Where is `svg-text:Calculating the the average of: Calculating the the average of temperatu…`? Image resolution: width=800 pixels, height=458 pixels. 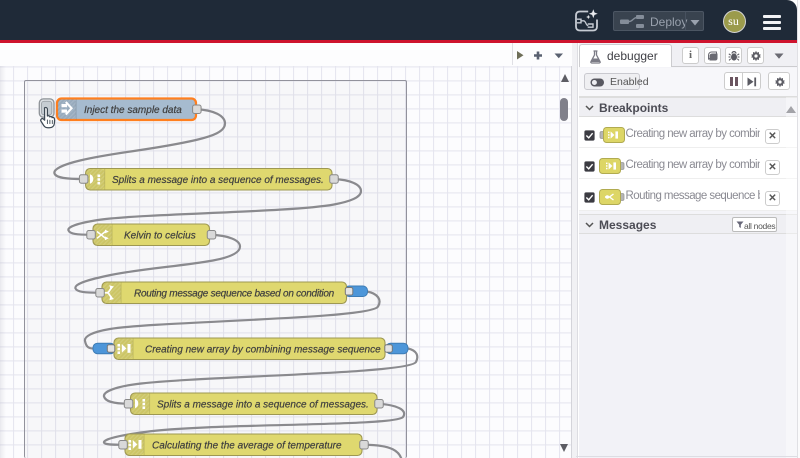 svg-text:Calculating the the average of: Calculating the the average of temperatu… is located at coordinates (247, 445).